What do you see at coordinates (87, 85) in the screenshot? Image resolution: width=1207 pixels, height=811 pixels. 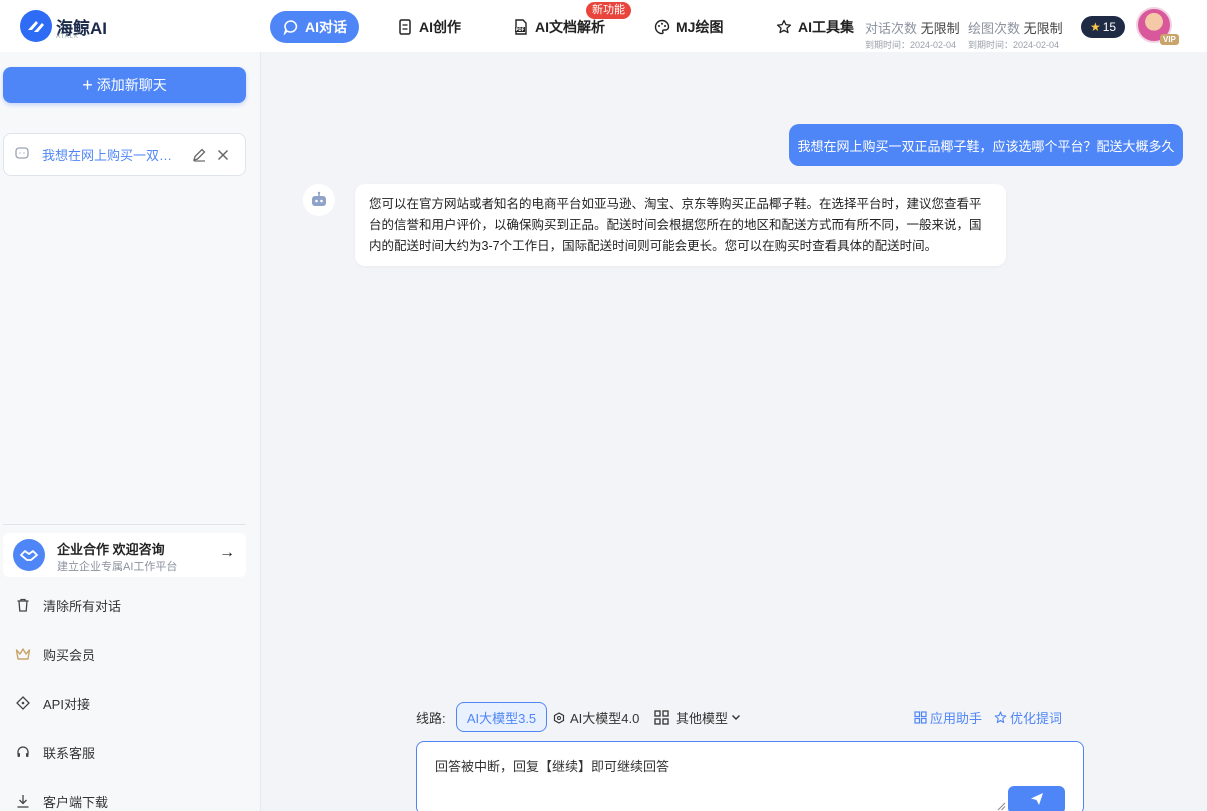 I see `plus-icon: +` at bounding box center [87, 85].